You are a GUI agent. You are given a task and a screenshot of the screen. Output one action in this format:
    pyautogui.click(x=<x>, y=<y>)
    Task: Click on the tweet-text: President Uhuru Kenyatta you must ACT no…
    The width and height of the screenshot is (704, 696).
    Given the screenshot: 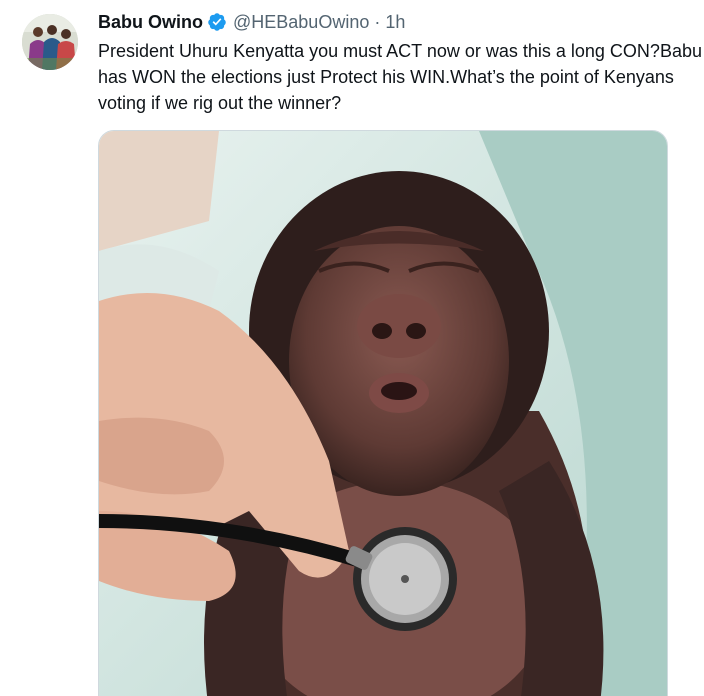 What is the action you would take?
    pyautogui.click(x=401, y=77)
    